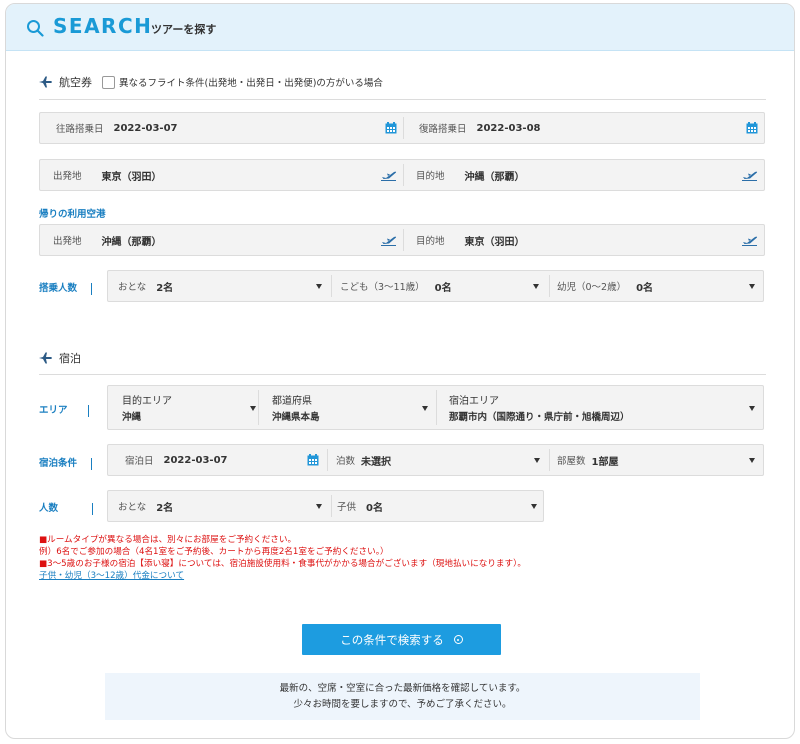 The height and width of the screenshot is (744, 800). I want to click on stay-date-field: 宿泊日 2022-03-07, so click(176, 460).